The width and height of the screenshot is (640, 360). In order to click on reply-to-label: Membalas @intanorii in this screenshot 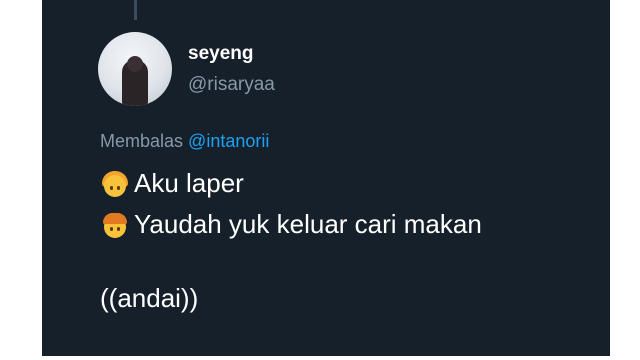, I will do `click(184, 141)`.